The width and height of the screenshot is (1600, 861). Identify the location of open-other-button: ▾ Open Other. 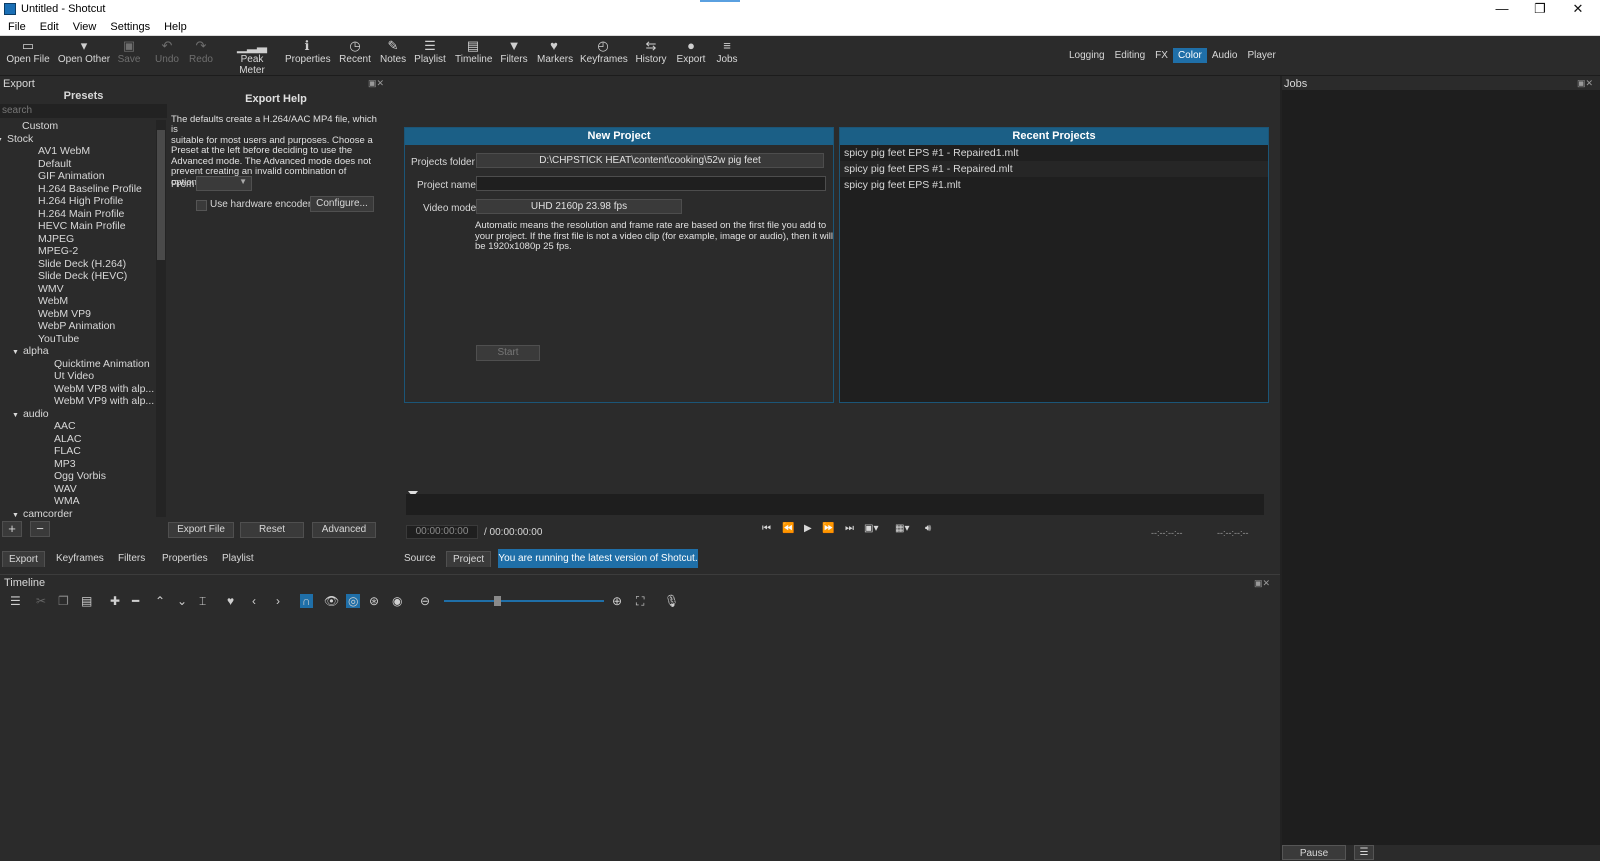
(84, 56).